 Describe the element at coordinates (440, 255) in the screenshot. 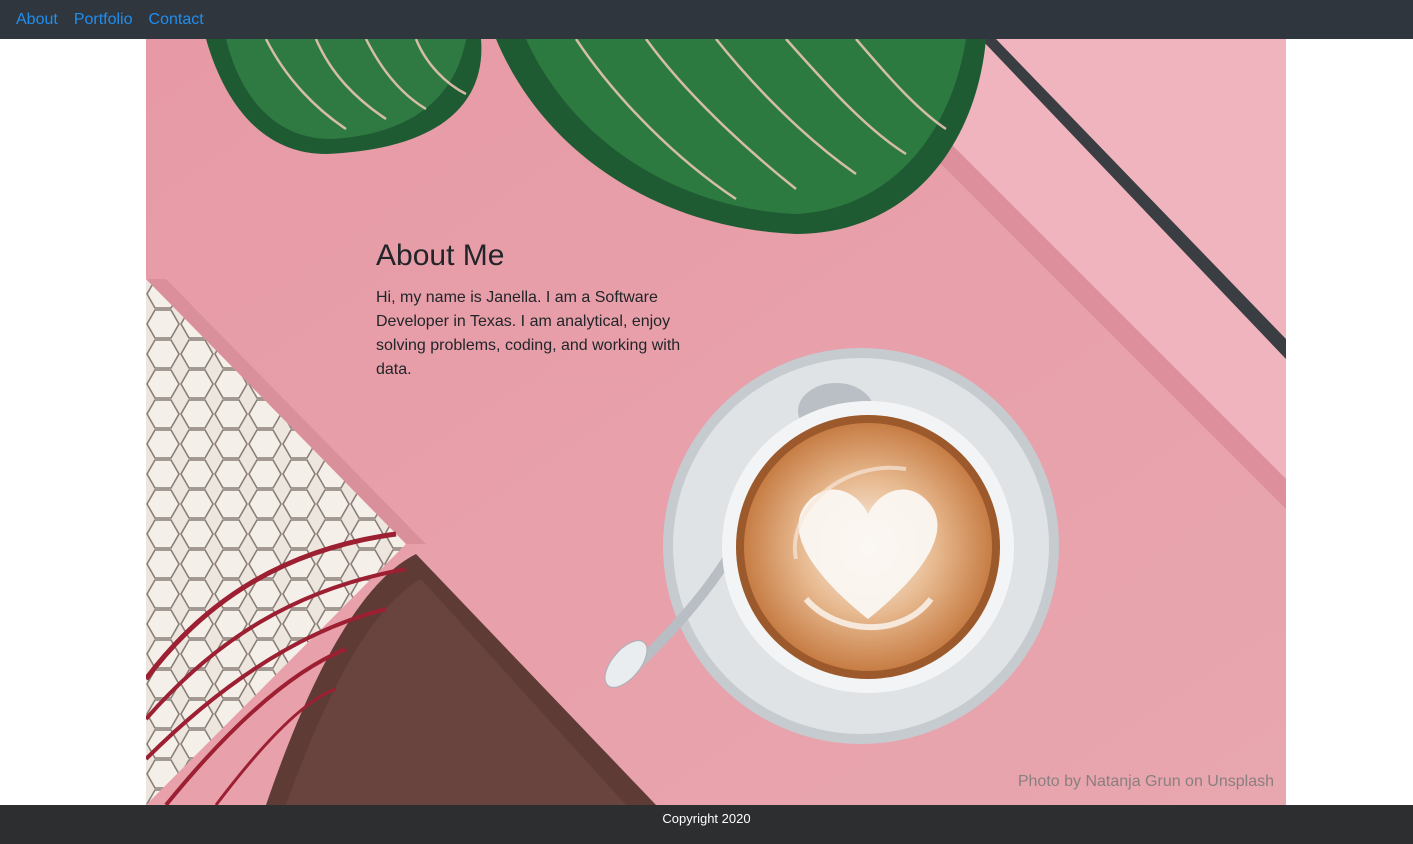

I see `about-heading: About Me` at that location.